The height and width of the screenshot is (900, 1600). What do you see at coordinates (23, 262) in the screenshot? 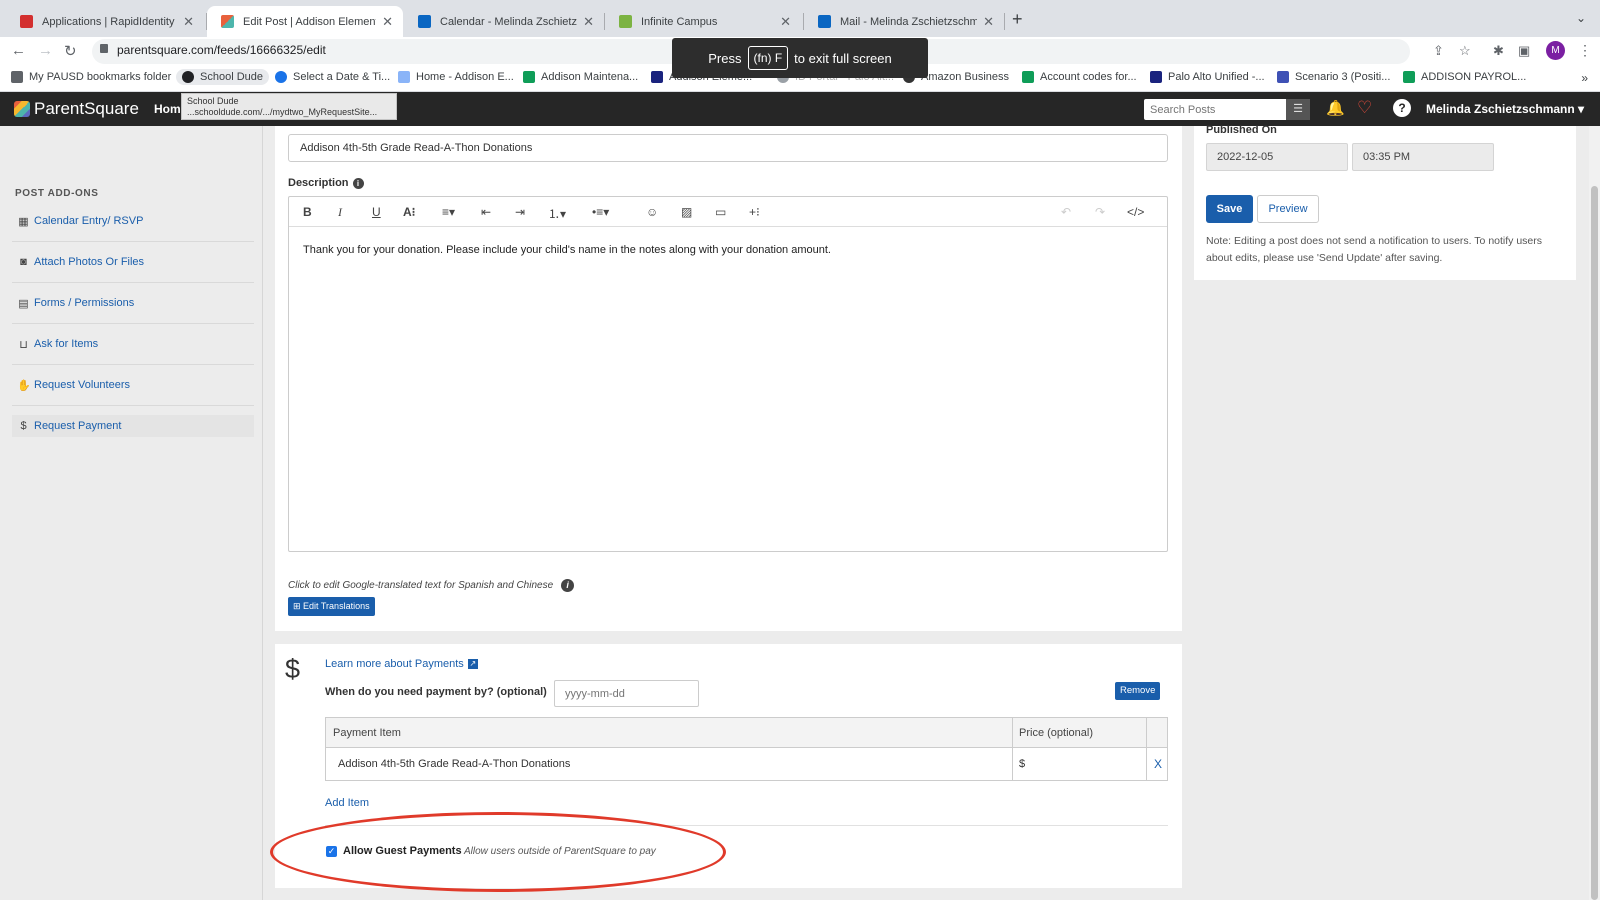
I see `camera-icon: ◙` at bounding box center [23, 262].